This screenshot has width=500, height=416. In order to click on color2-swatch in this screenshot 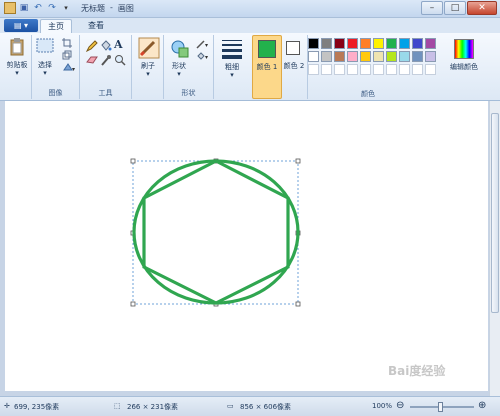, I will do `click(293, 48)`.